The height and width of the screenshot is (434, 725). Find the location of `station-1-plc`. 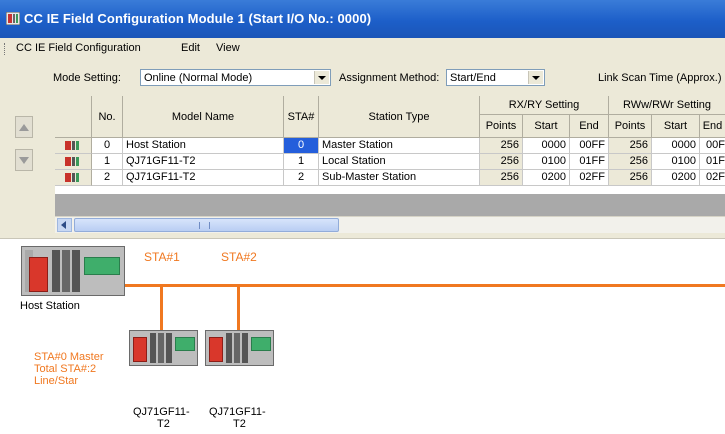

station-1-plc is located at coordinates (163, 348).